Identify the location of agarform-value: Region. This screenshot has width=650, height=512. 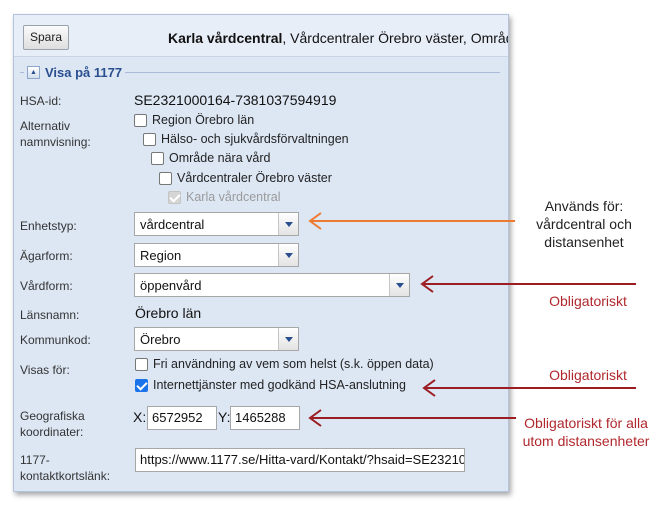
(161, 255).